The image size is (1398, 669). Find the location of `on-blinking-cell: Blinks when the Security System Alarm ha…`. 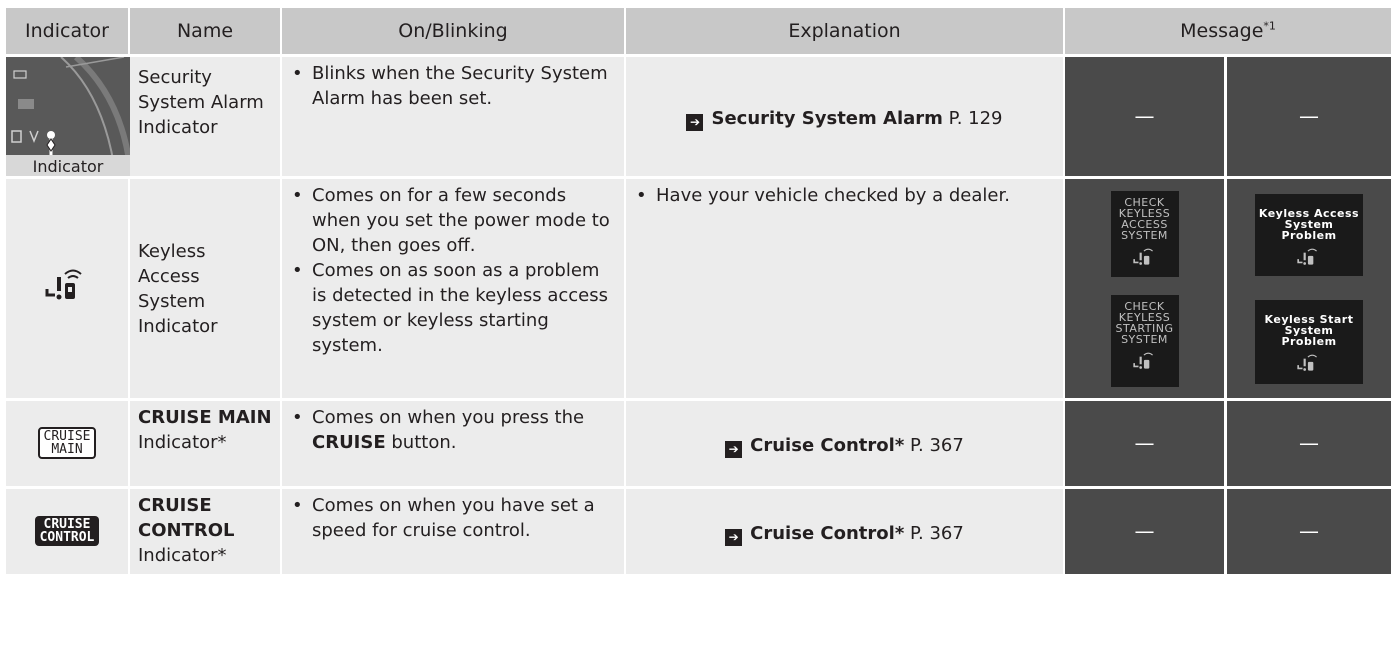

on-blinking-cell: Blinks when the Security System Alarm ha… is located at coordinates (454, 115).